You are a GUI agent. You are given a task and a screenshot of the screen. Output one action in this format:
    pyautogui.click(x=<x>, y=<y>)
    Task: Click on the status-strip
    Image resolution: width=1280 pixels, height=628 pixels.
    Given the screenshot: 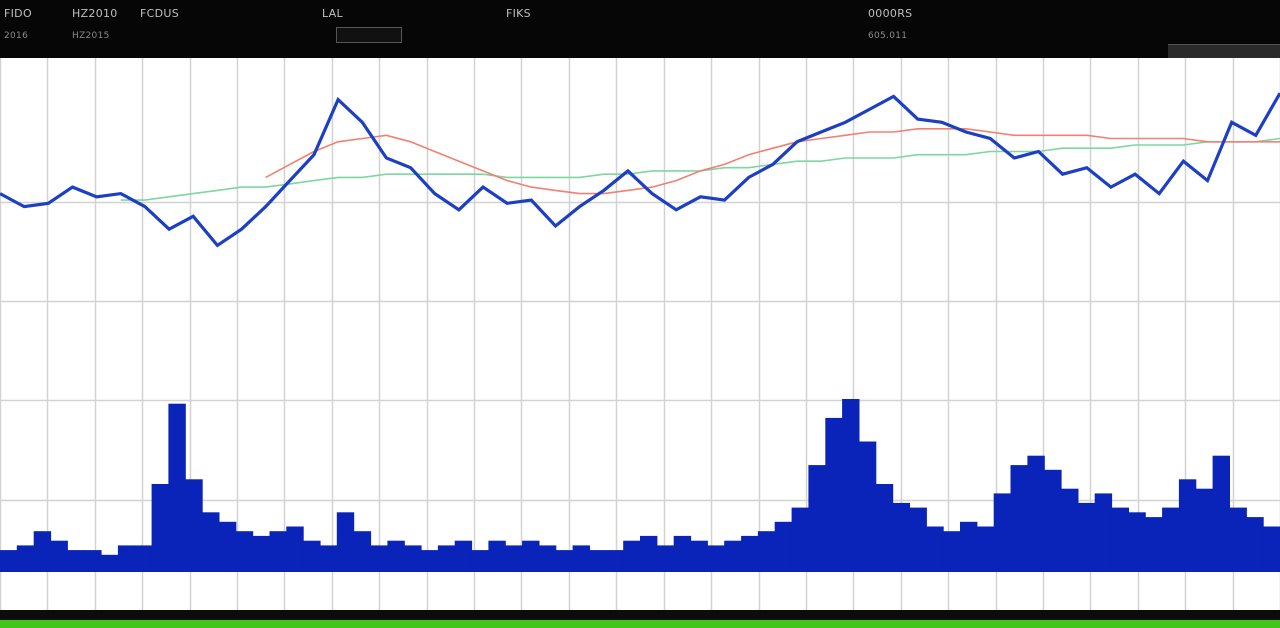 What is the action you would take?
    pyautogui.click(x=640, y=624)
    